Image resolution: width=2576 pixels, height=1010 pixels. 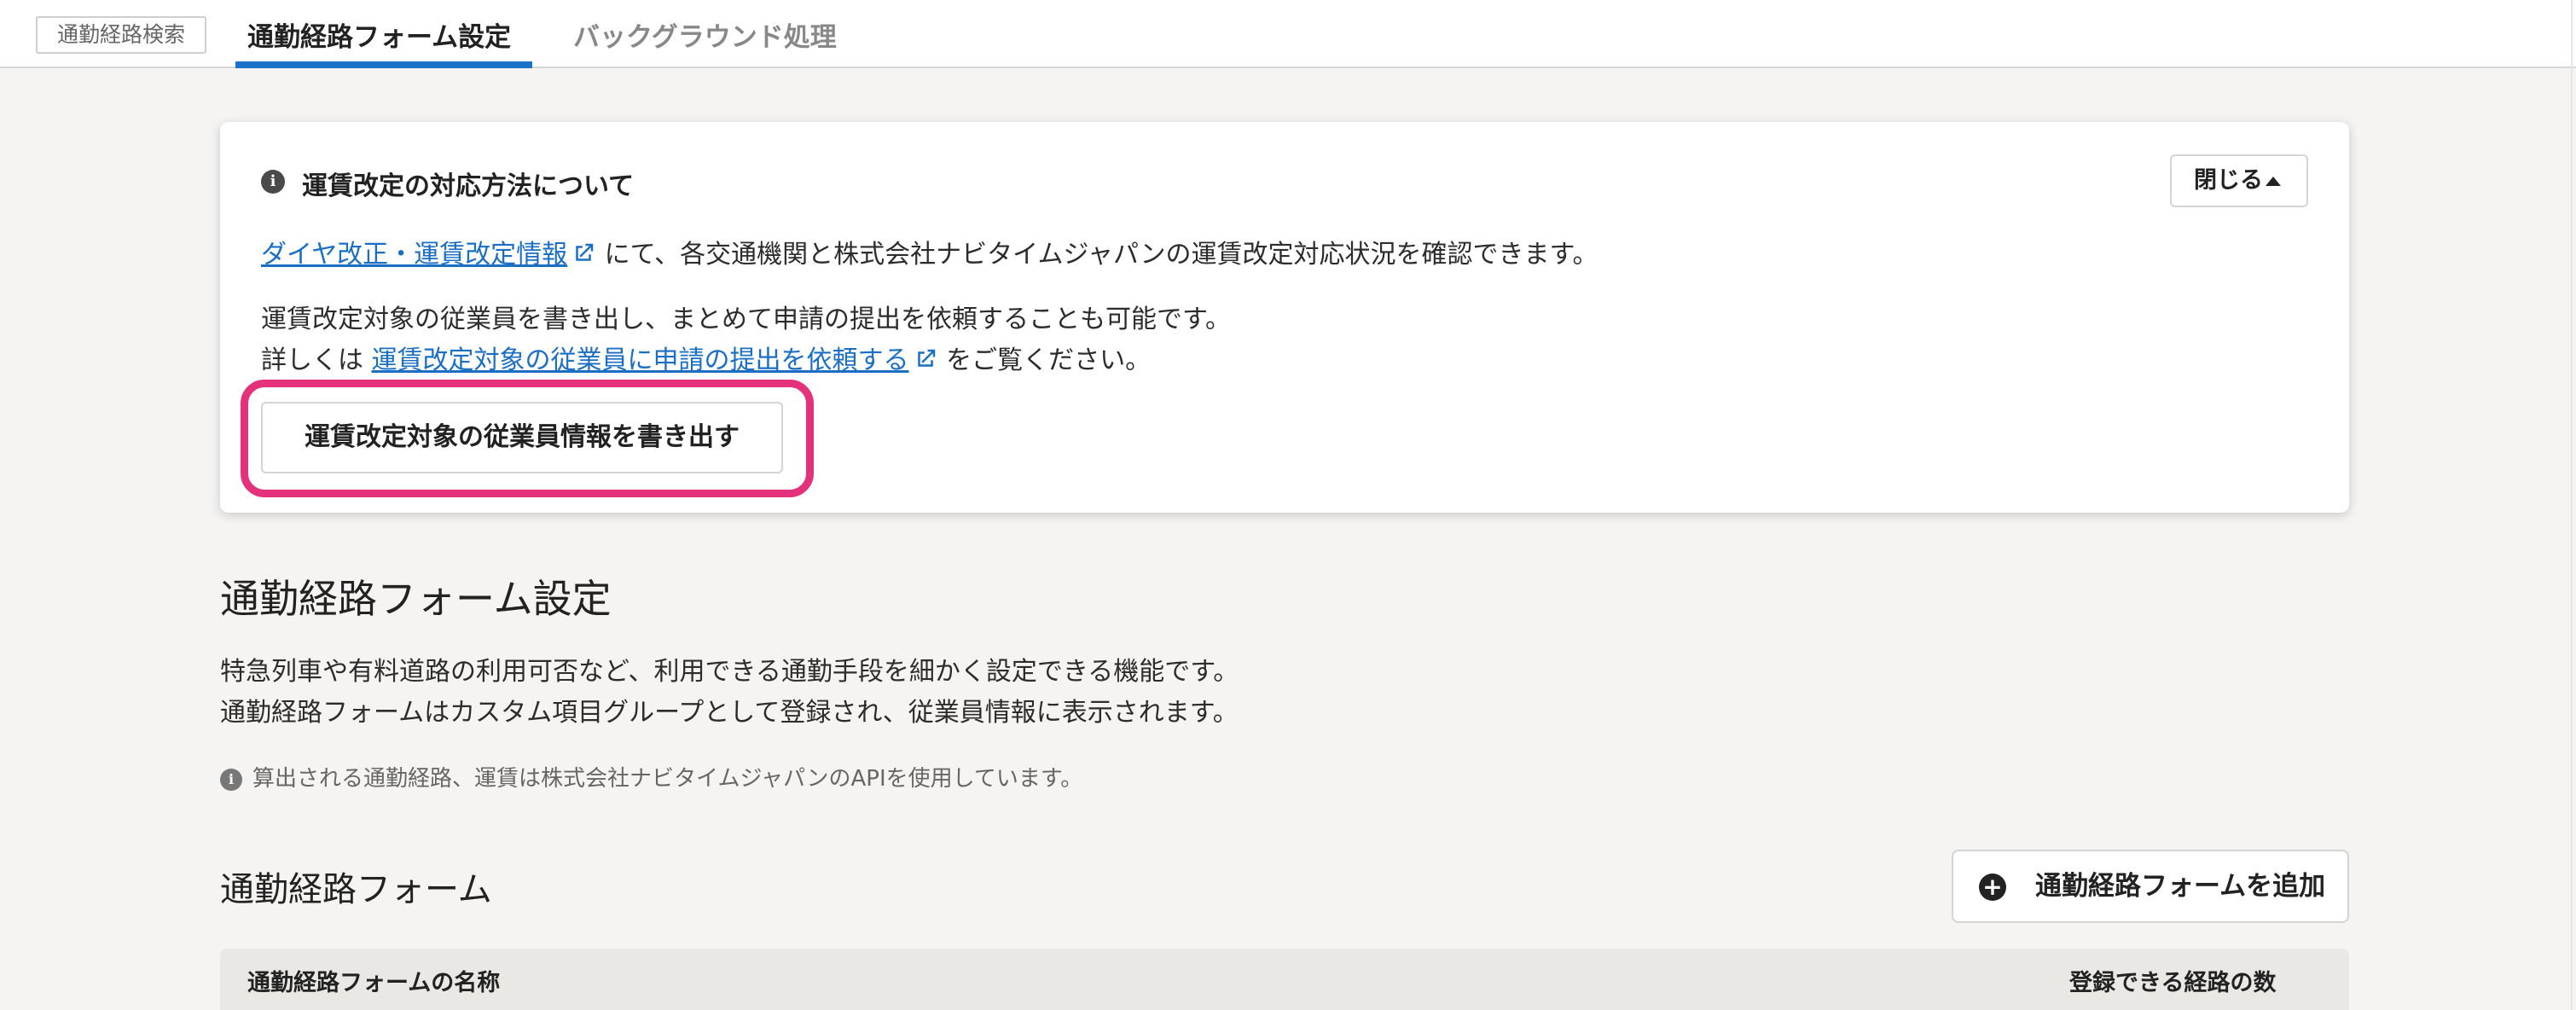 What do you see at coordinates (1101, 255) in the screenshot?
I see `notice-line-1-text: にて、各交通機関と株式会社ナビタイムジャパンの運賃改定対応状況を確認できます。` at bounding box center [1101, 255].